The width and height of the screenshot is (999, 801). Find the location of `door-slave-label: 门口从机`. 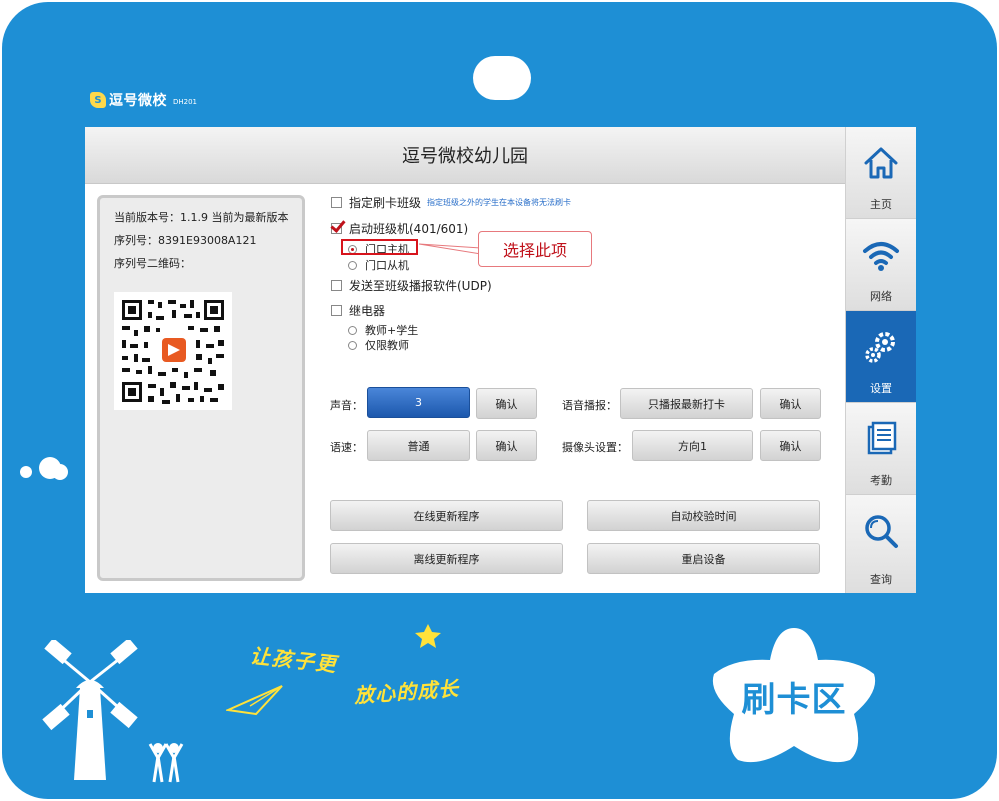

door-slave-label: 门口从机 is located at coordinates (387, 265).